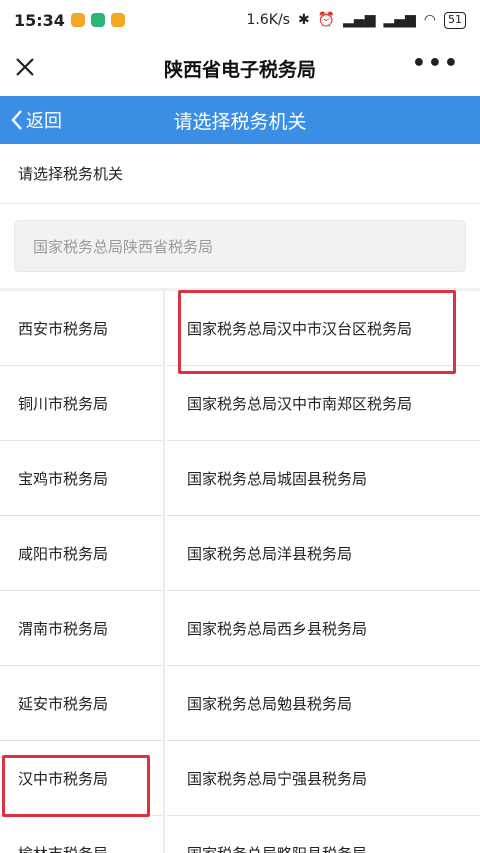 The width and height of the screenshot is (480, 853). What do you see at coordinates (323, 778) in the screenshot?
I see `list-item: 国家税务总局宁强县税务局` at bounding box center [323, 778].